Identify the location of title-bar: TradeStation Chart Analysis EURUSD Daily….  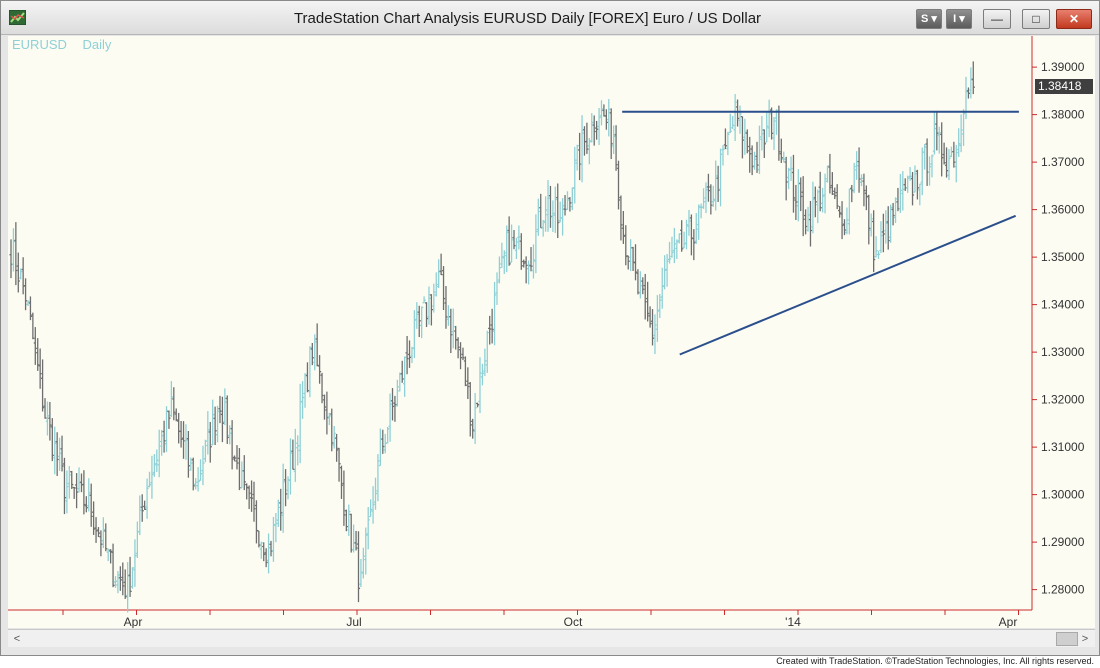
(550, 18).